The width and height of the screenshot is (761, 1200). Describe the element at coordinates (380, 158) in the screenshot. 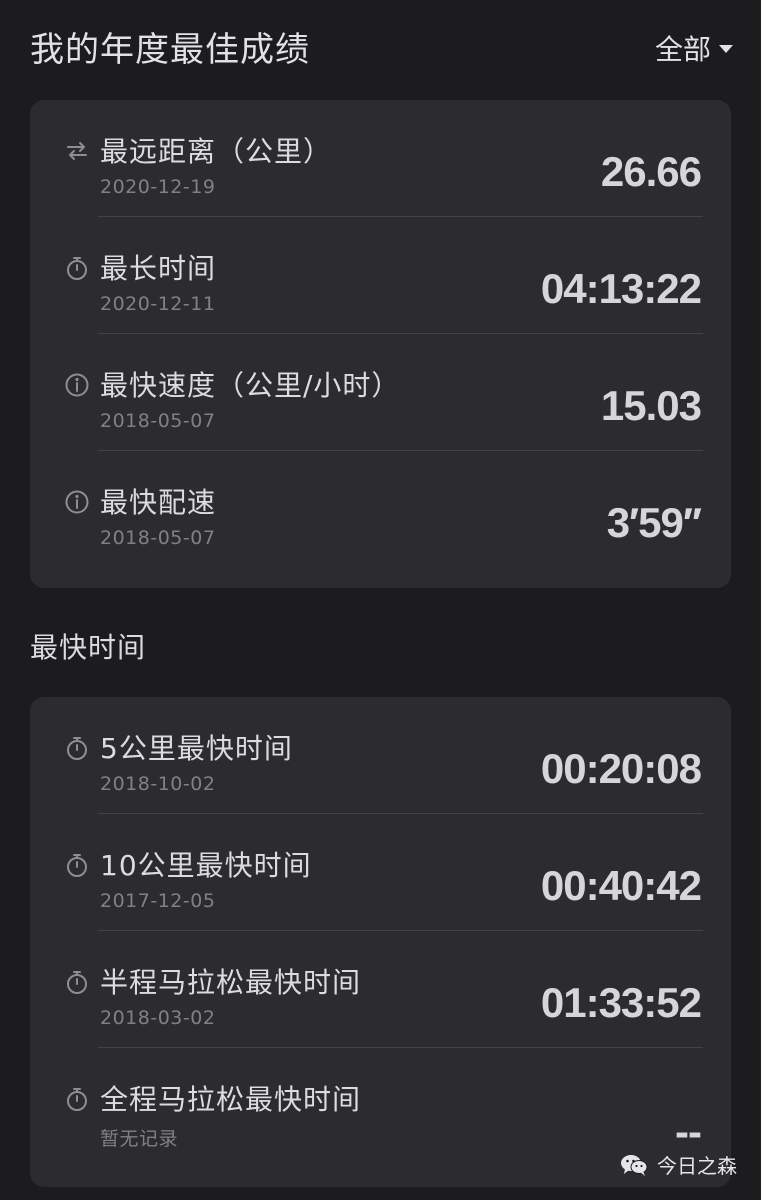

I see `record-row-longest-distance: 最远距离（公里） 2020-12-19 26.66` at that location.